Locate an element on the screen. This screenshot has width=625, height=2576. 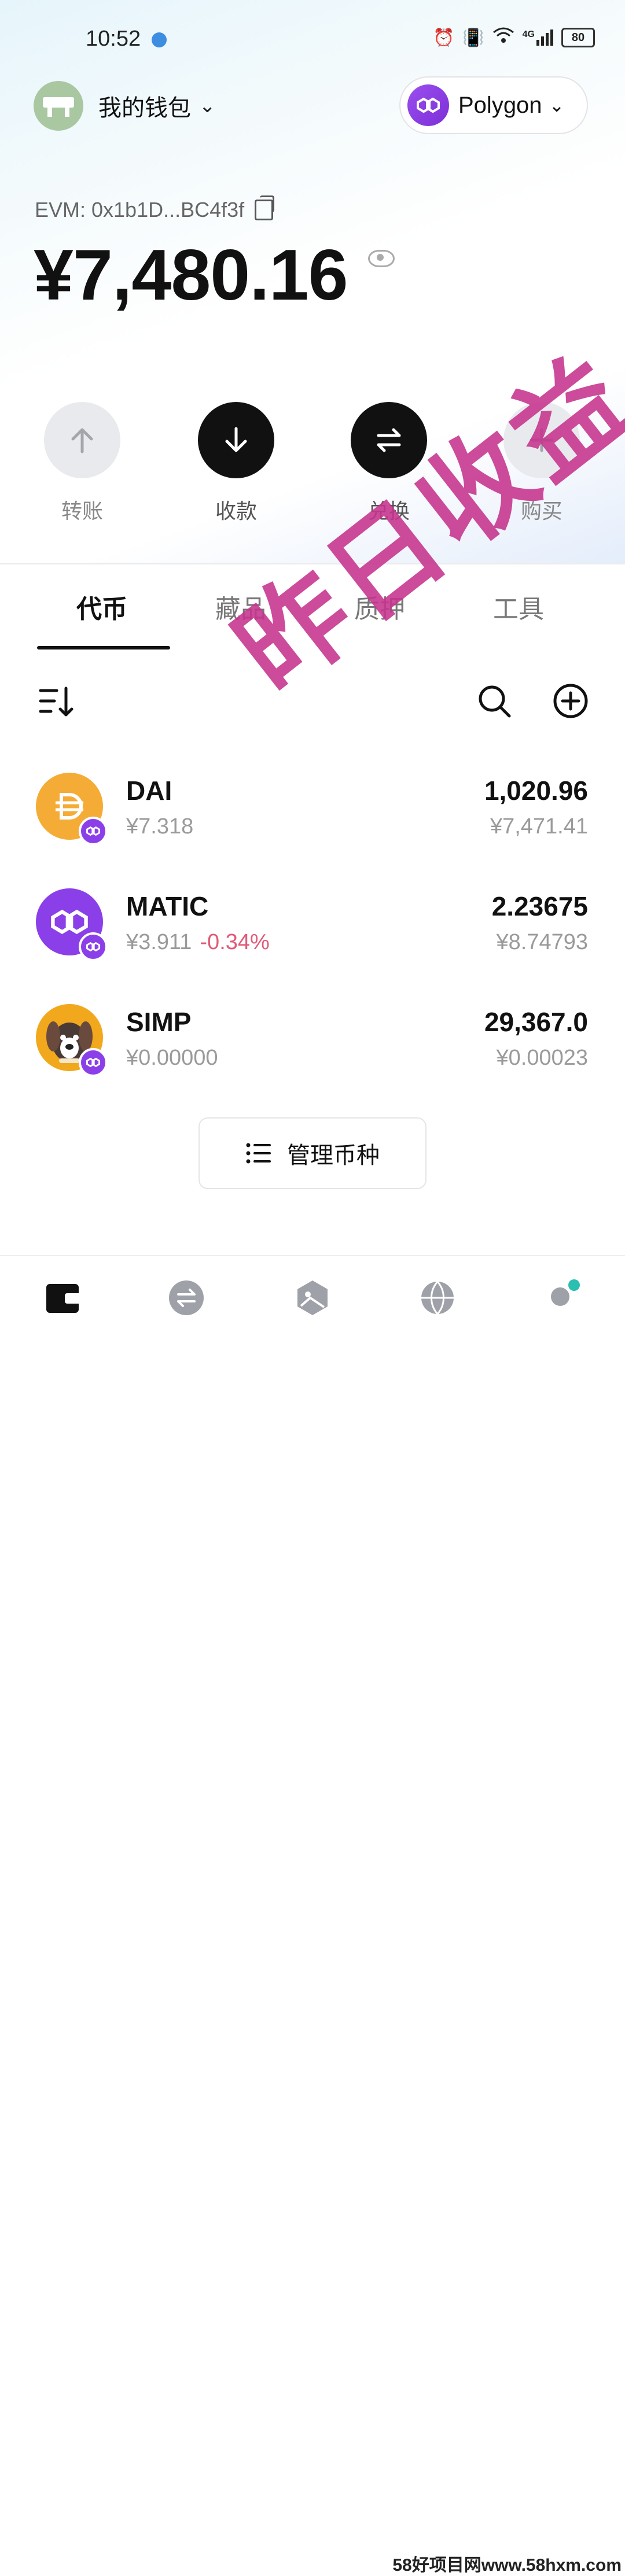
network-selector: Polygon ⌄ is located at coordinates (494, 105).